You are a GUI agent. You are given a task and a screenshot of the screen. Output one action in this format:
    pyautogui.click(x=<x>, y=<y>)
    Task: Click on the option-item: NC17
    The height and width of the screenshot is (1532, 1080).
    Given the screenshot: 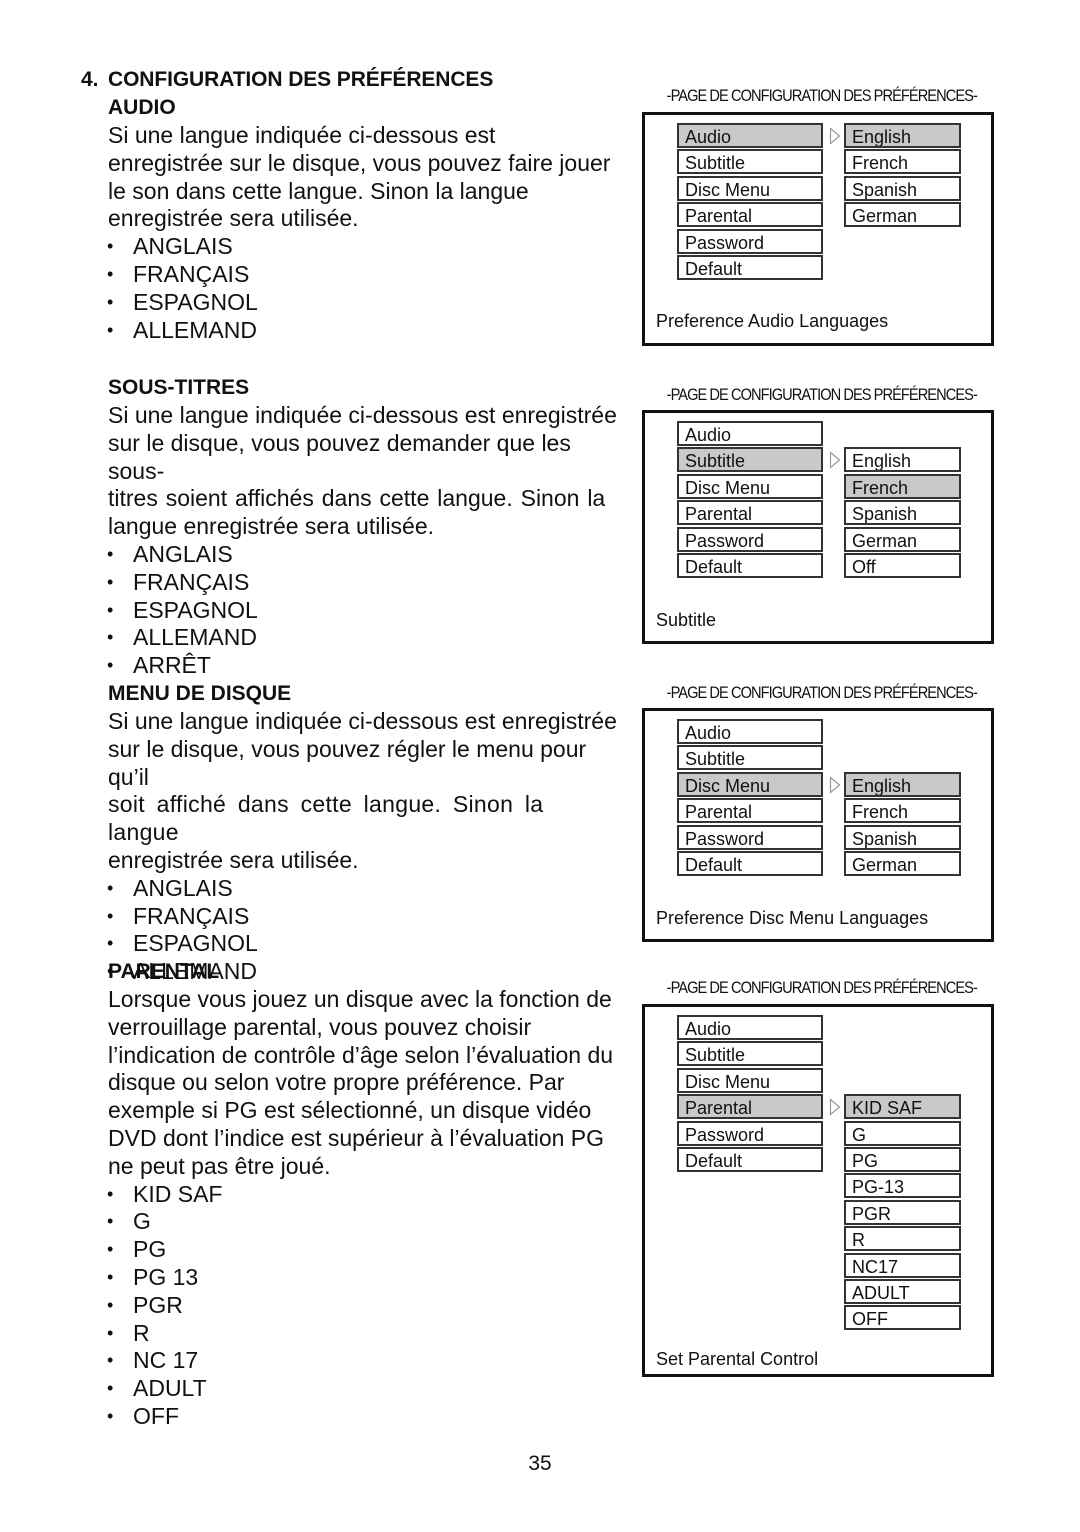 What is the action you would take?
    pyautogui.click(x=902, y=1265)
    